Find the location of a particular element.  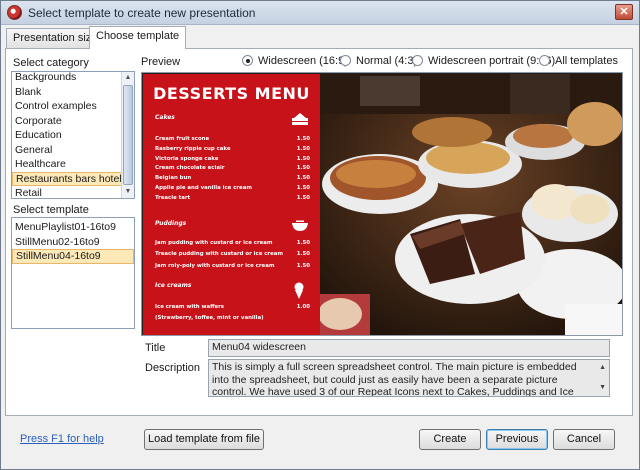

close-button: ✕ is located at coordinates (624, 12).